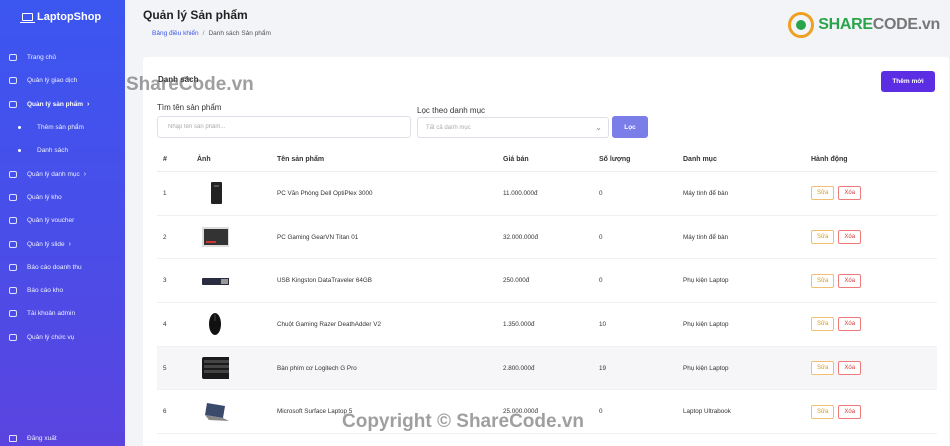 The height and width of the screenshot is (446, 950). I want to click on laptop-icon, so click(27, 18).